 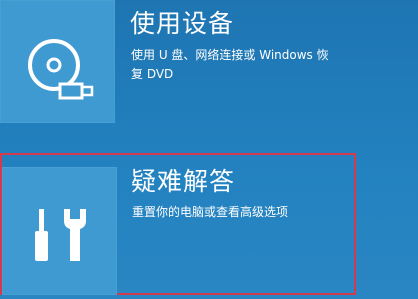 What do you see at coordinates (182, 23) in the screenshot?
I see `use-device-title: 使用设备` at bounding box center [182, 23].